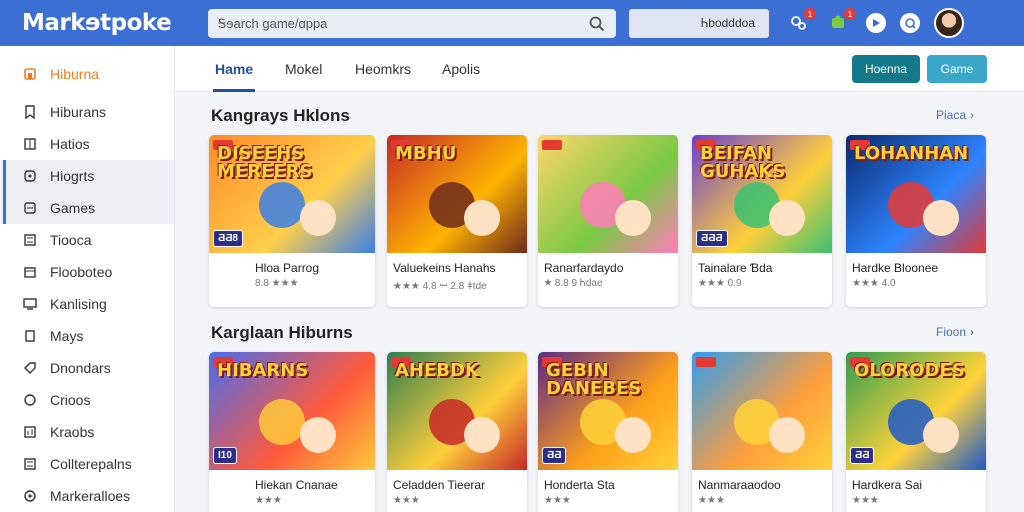  I want to click on see-all-label: Fioon, so click(951, 332).